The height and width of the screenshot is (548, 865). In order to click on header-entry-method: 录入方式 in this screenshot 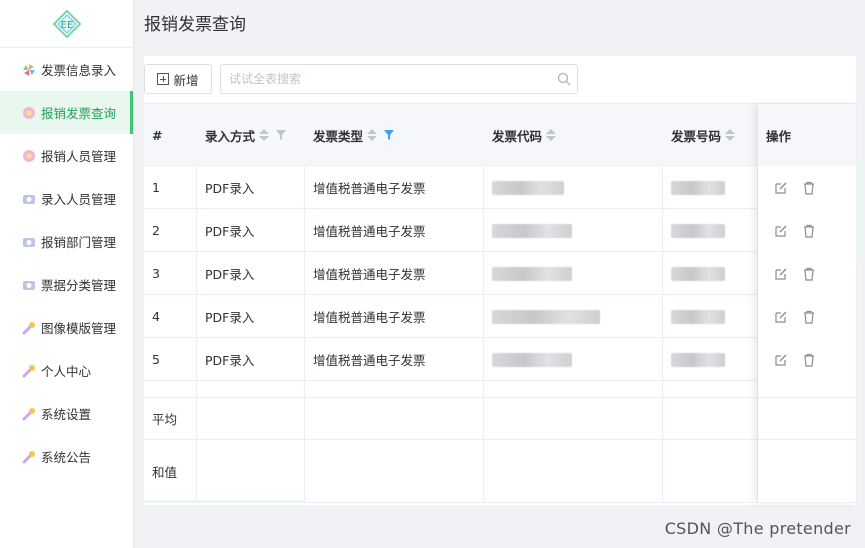, I will do `click(251, 135)`.